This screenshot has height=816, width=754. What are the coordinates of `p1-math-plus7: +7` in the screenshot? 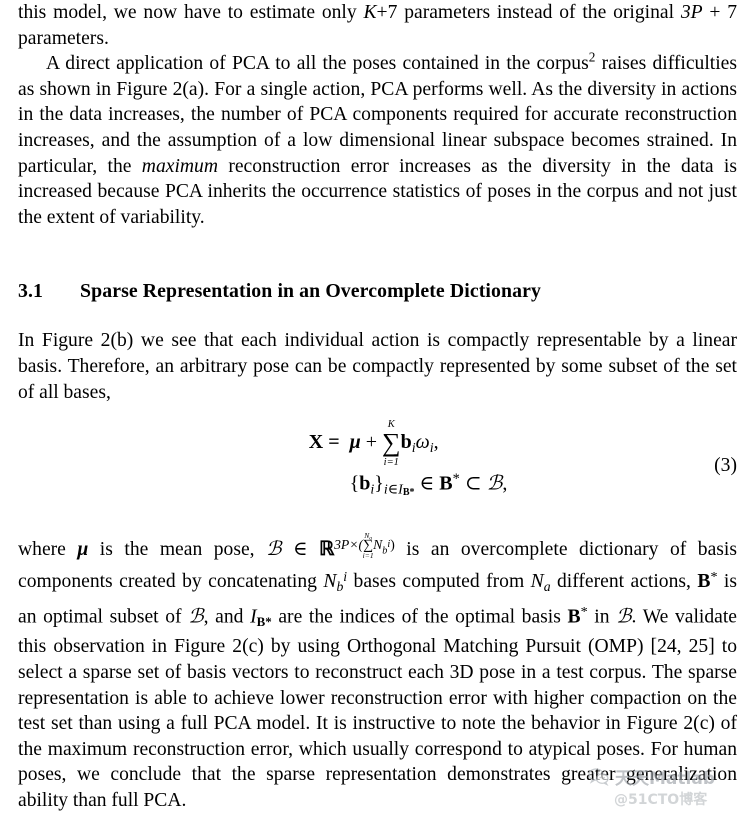 It's located at (387, 12).